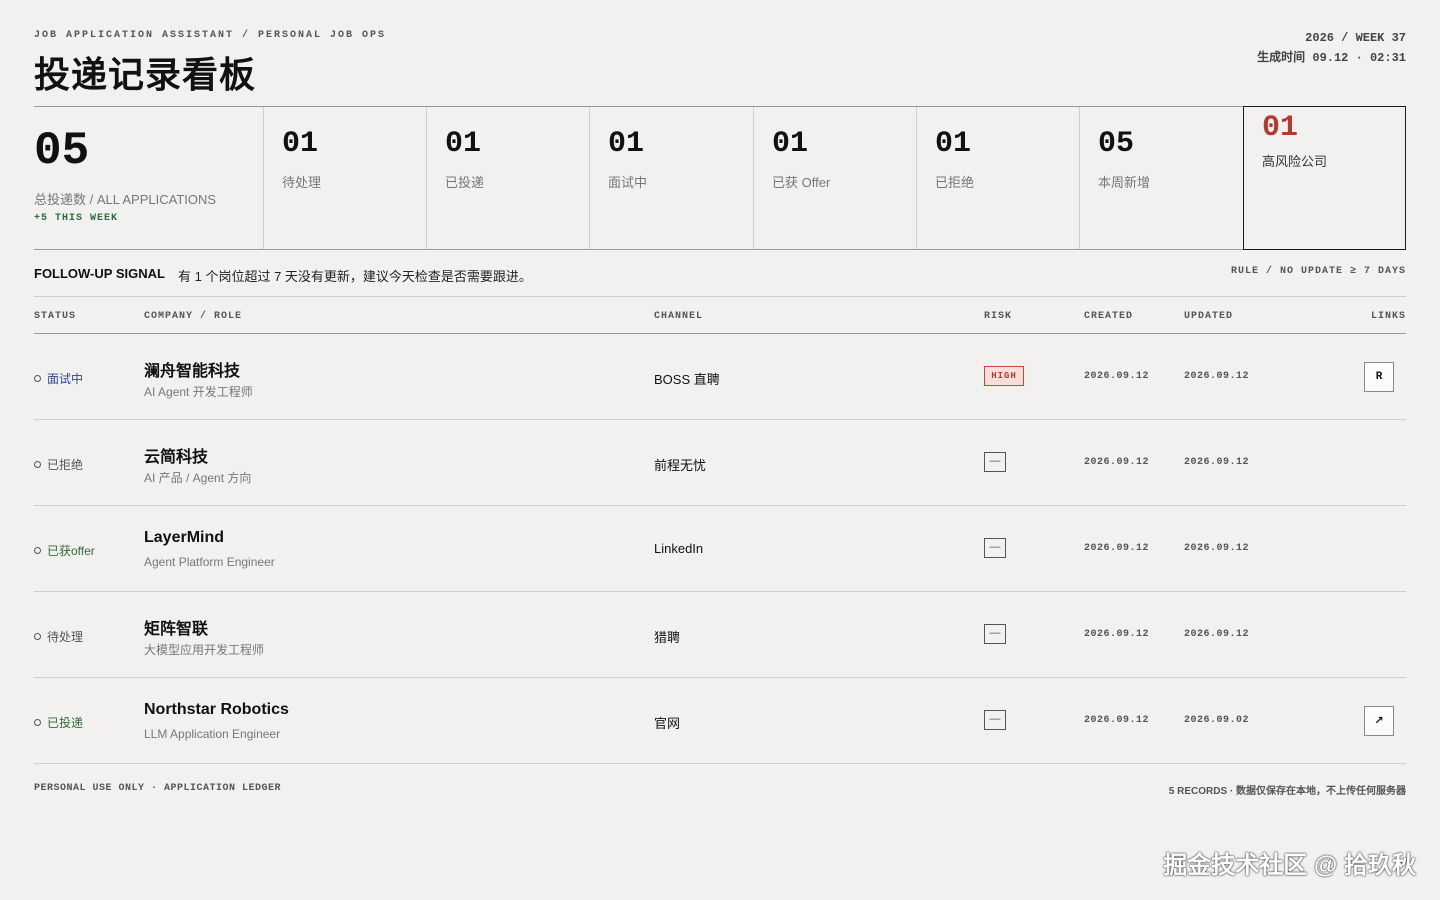  I want to click on status-badge: 面试中, so click(58, 378).